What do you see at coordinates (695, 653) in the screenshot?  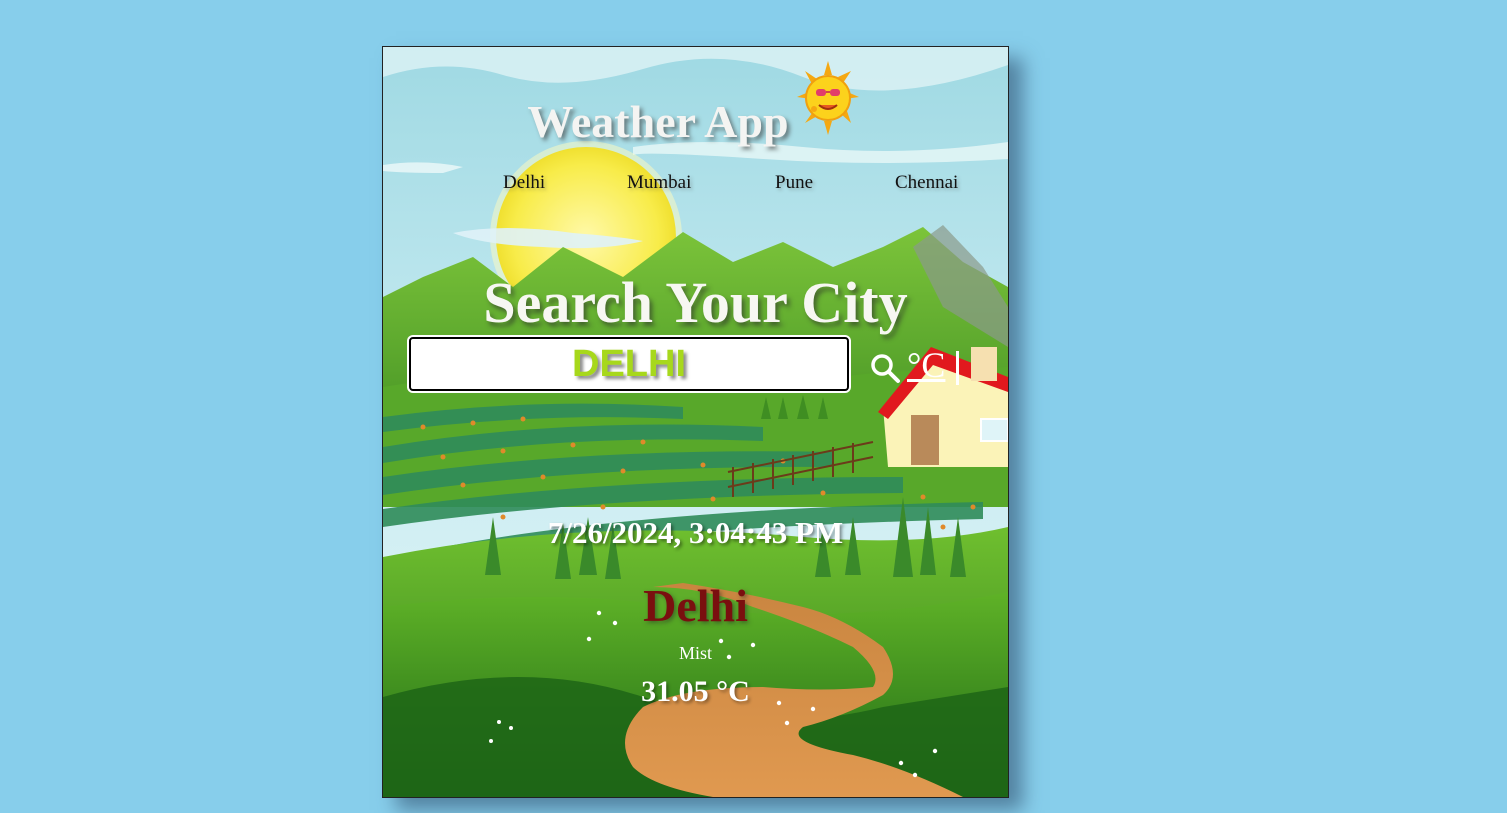 I see `weather-condition: Mist` at bounding box center [695, 653].